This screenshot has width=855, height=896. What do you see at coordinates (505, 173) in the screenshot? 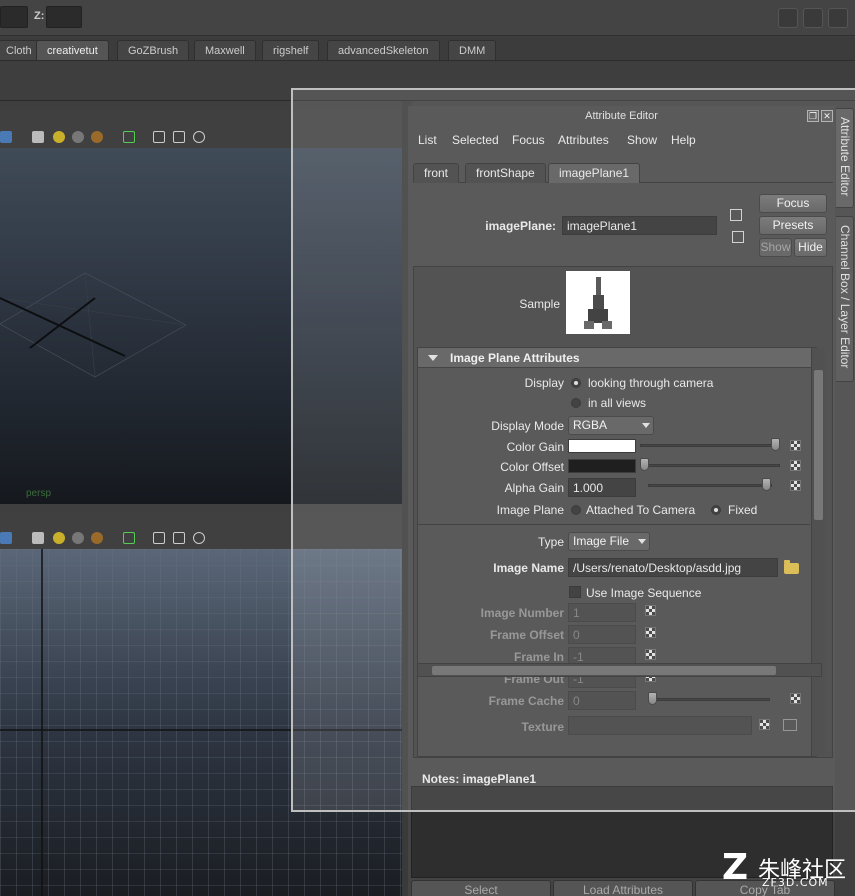
I see `tab-frontshape: frontShape` at bounding box center [505, 173].